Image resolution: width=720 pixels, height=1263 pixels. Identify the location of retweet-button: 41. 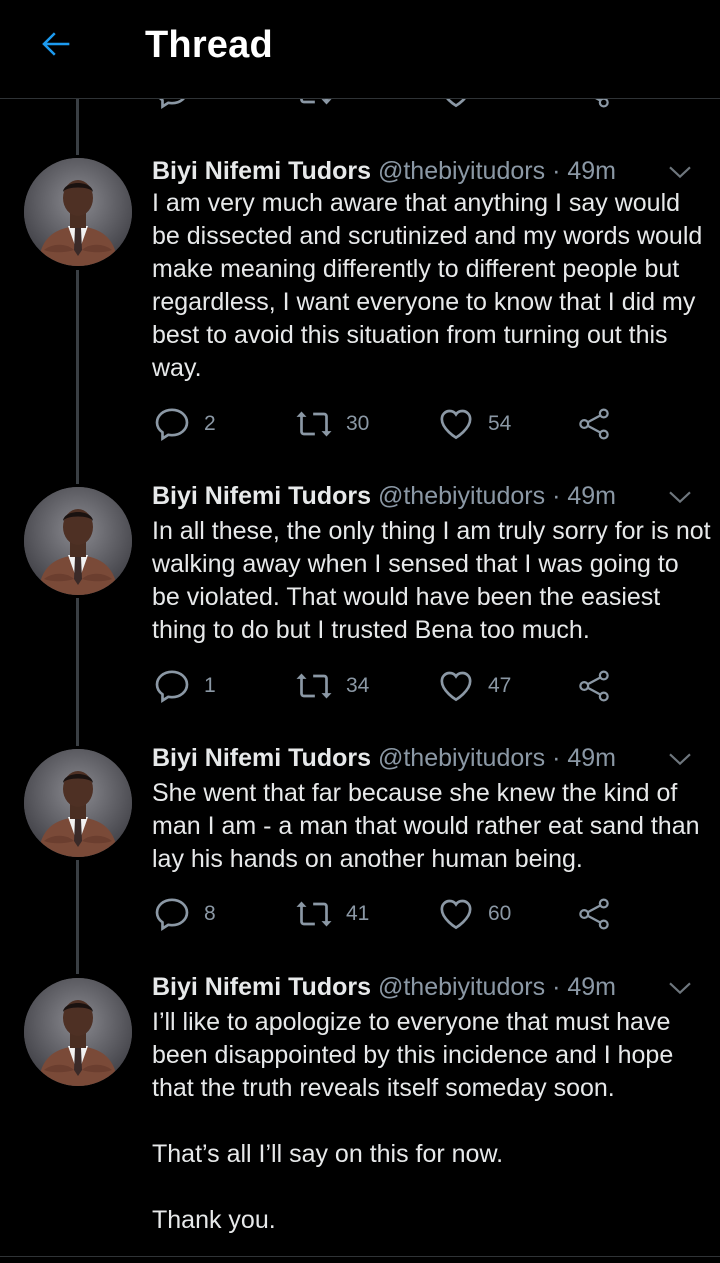
(331, 914).